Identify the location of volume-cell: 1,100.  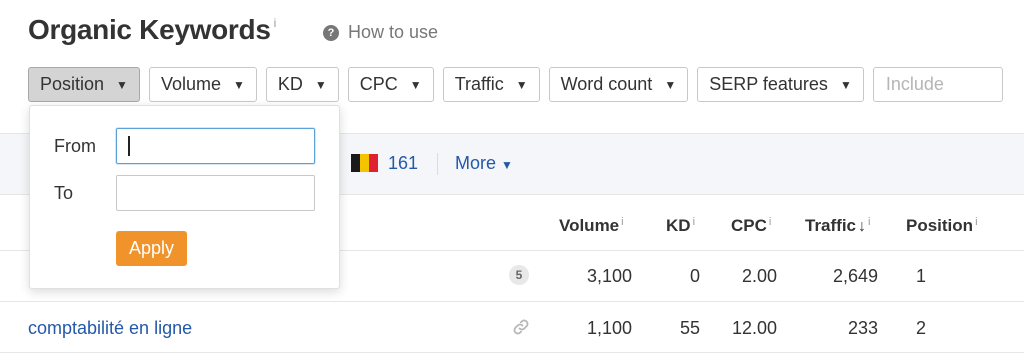
(609, 328).